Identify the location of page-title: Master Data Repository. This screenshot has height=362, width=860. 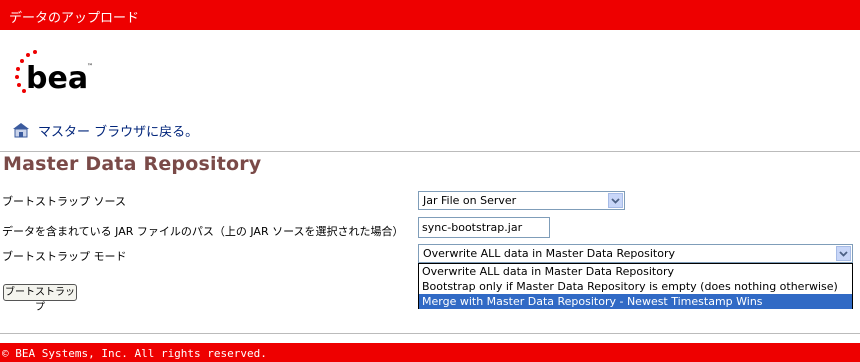
(132, 164).